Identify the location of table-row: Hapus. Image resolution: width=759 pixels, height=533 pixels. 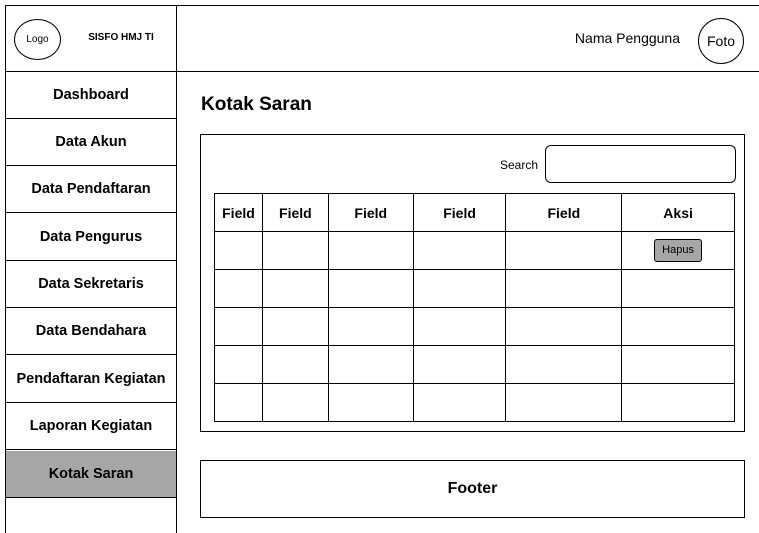
(474, 250).